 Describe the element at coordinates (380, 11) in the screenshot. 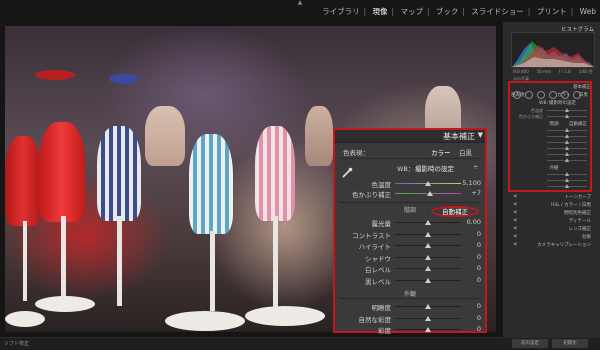

I see `module-develop: 現像` at that location.